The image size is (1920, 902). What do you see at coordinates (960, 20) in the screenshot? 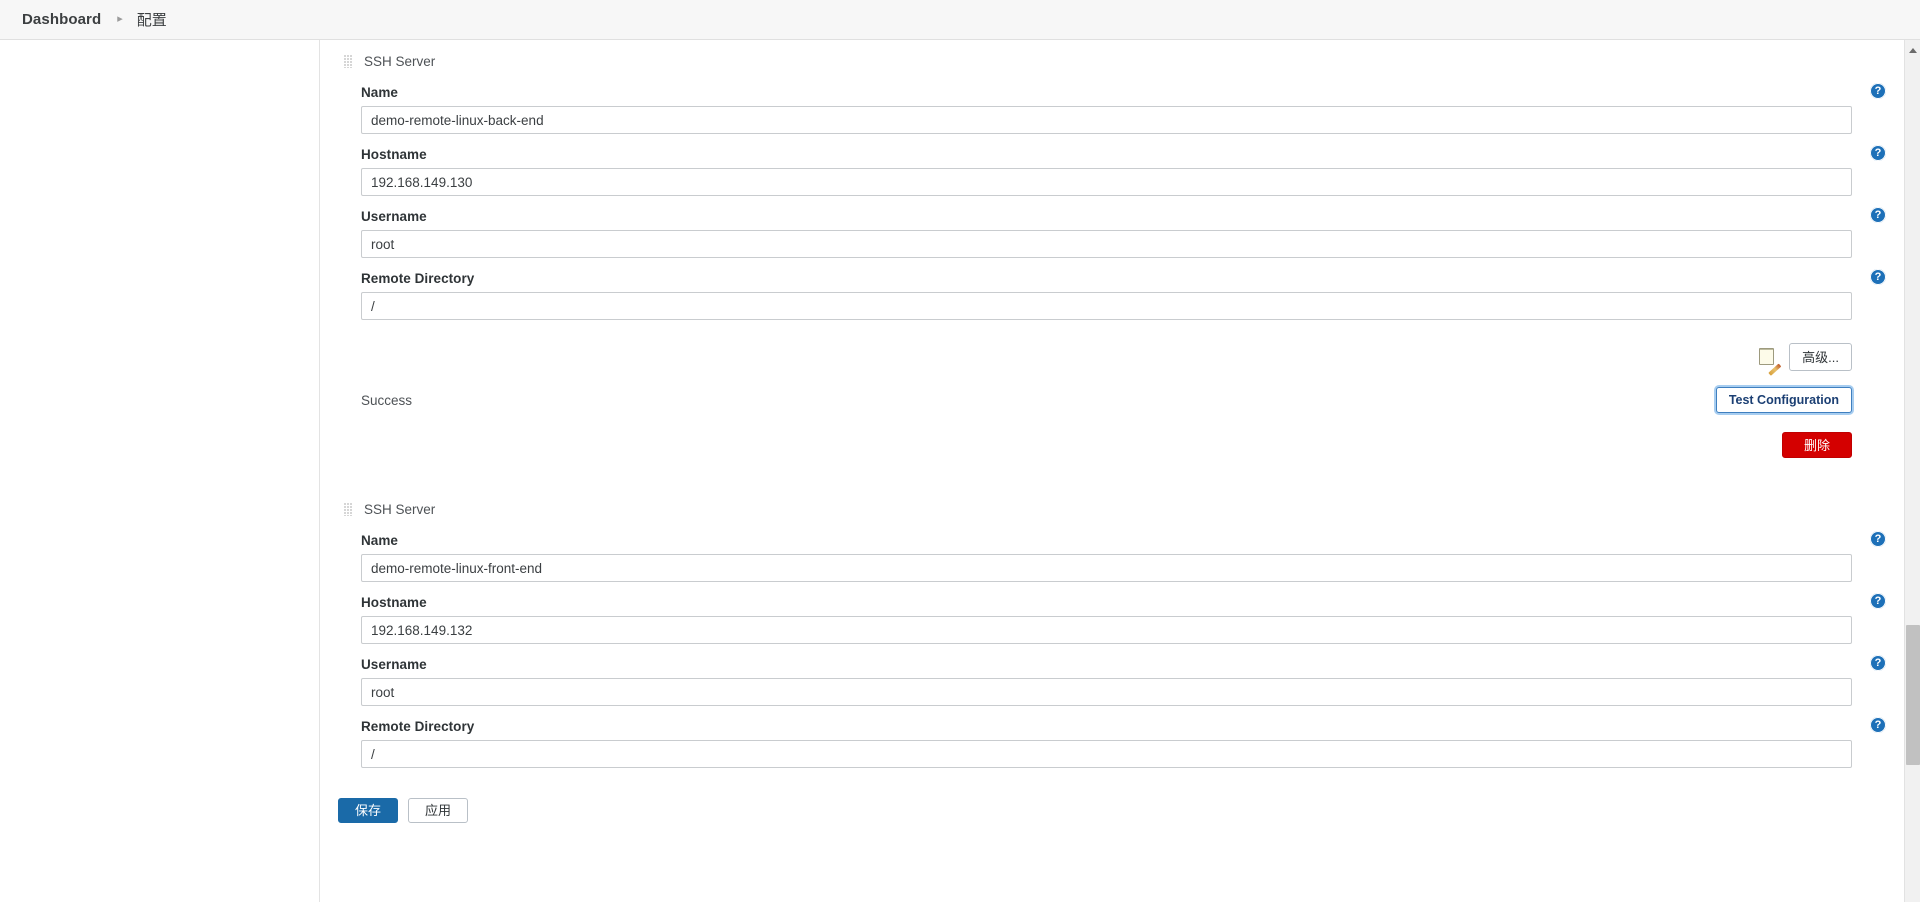
I see `breadcrumb: Dashboard ▸ 配置` at bounding box center [960, 20].